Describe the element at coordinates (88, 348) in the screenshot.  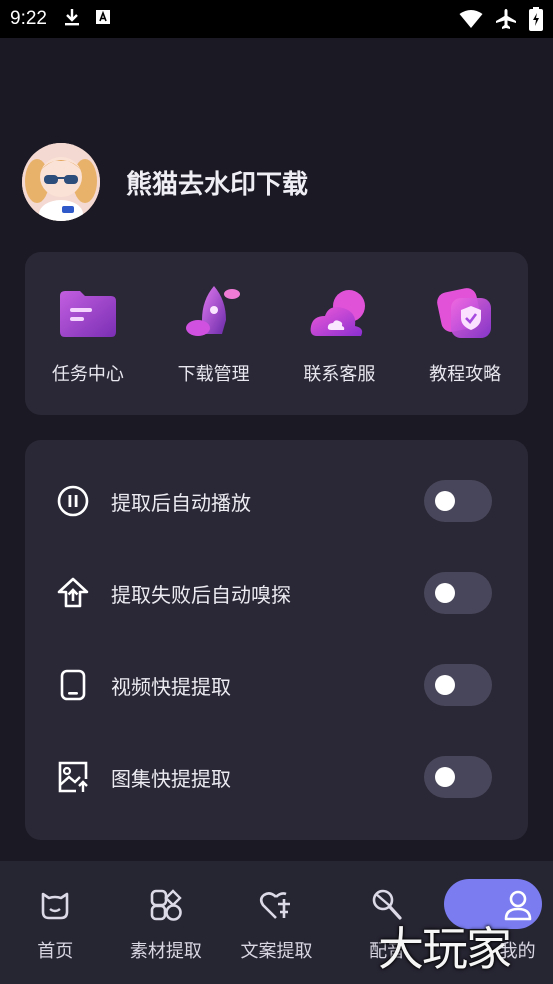
I see `task-center-button: 任务中心` at that location.